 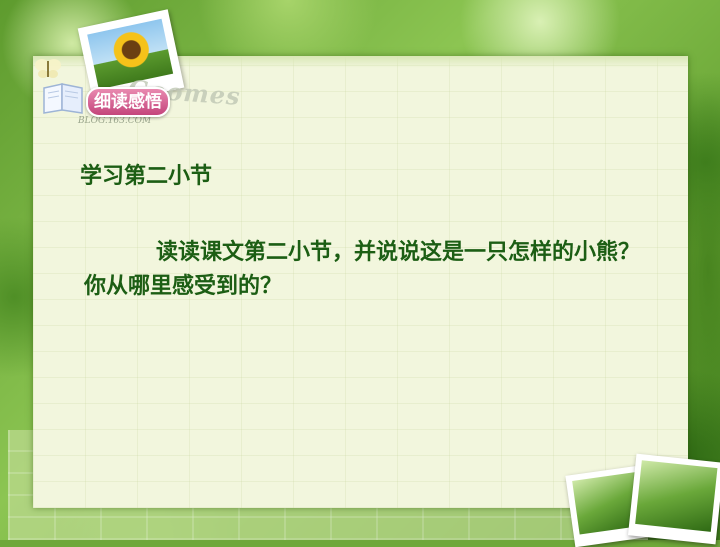 What do you see at coordinates (63, 98) in the screenshot?
I see `book-icon` at bounding box center [63, 98].